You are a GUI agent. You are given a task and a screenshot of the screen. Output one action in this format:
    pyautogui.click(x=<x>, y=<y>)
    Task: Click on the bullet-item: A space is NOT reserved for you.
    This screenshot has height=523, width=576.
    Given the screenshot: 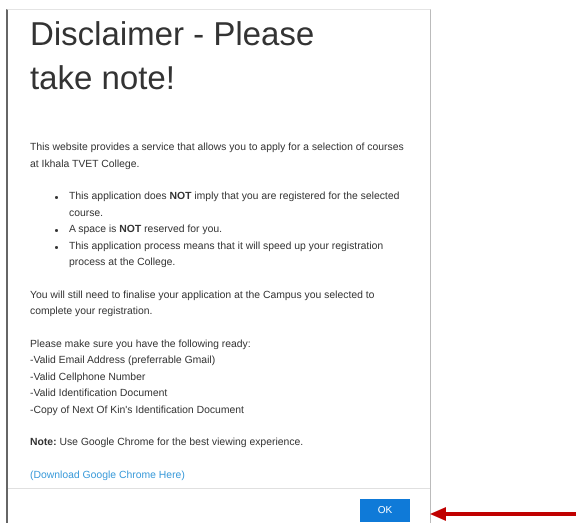 What is the action you would take?
    pyautogui.click(x=145, y=230)
    